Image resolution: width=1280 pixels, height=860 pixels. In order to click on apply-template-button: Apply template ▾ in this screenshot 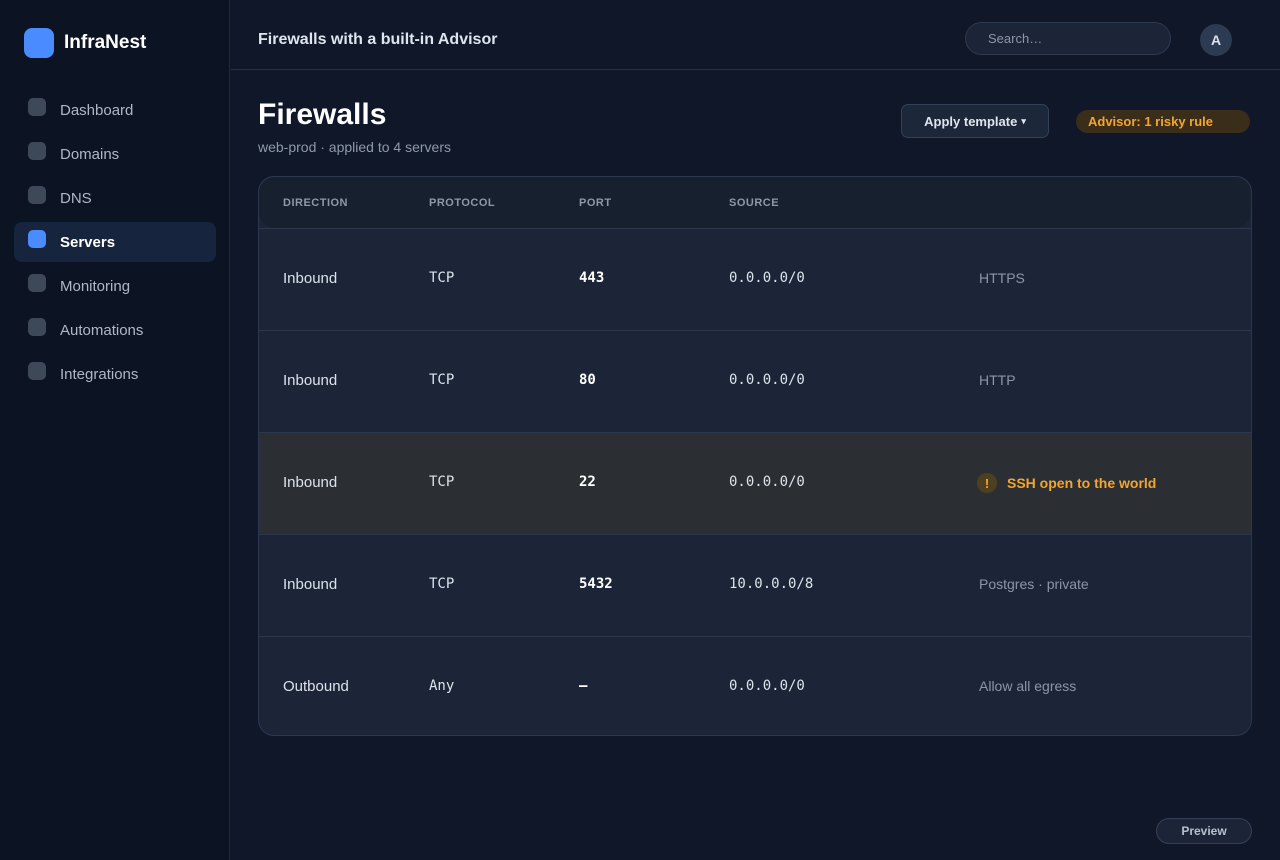, I will do `click(975, 121)`.